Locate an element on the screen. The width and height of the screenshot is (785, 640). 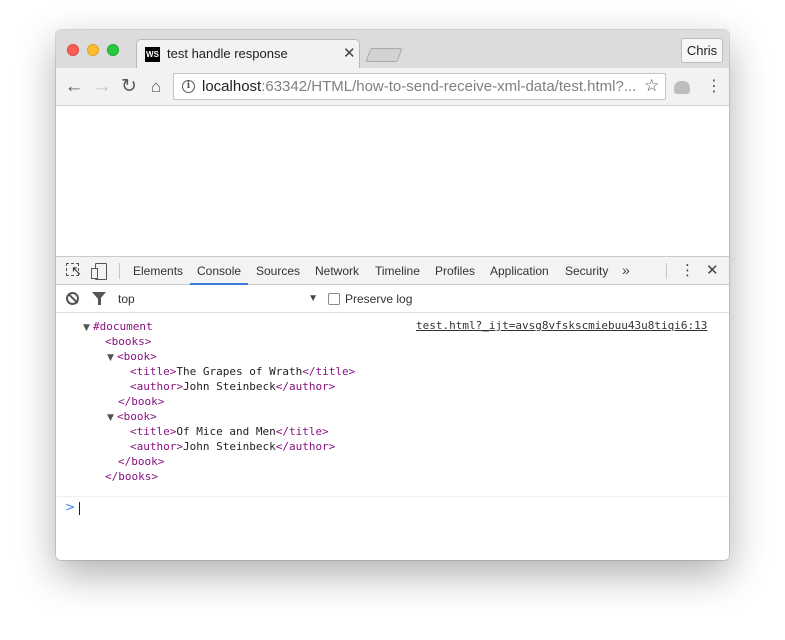
more-tabs-icon: » is located at coordinates (626, 271).